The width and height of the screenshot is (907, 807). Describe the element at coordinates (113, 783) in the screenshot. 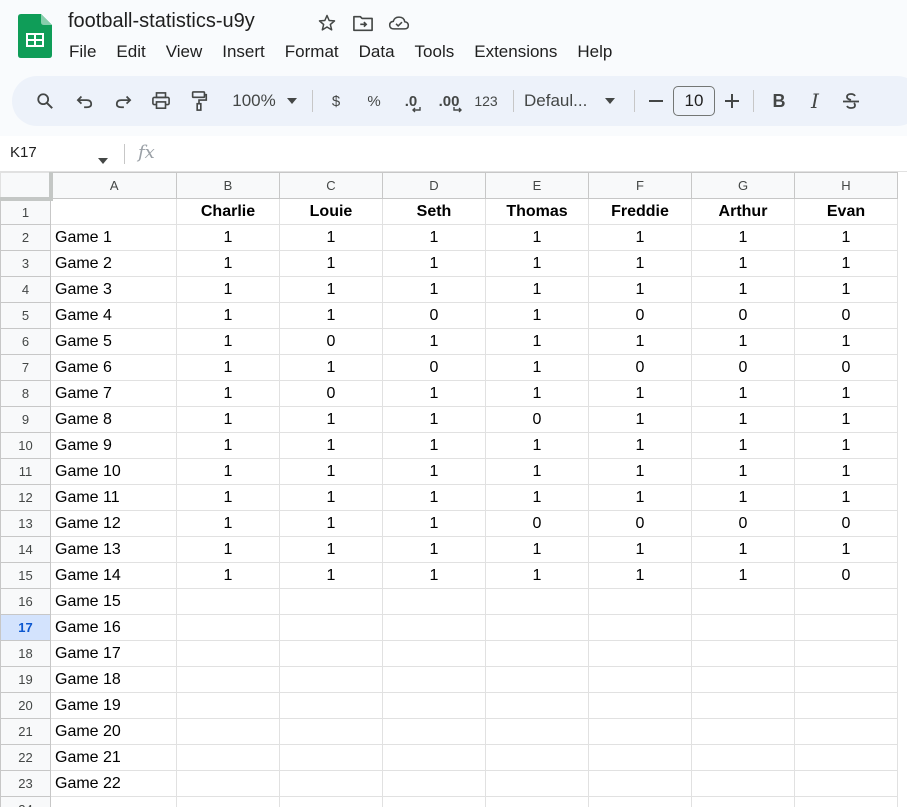

I see `game-label-cell: Game 22` at that location.